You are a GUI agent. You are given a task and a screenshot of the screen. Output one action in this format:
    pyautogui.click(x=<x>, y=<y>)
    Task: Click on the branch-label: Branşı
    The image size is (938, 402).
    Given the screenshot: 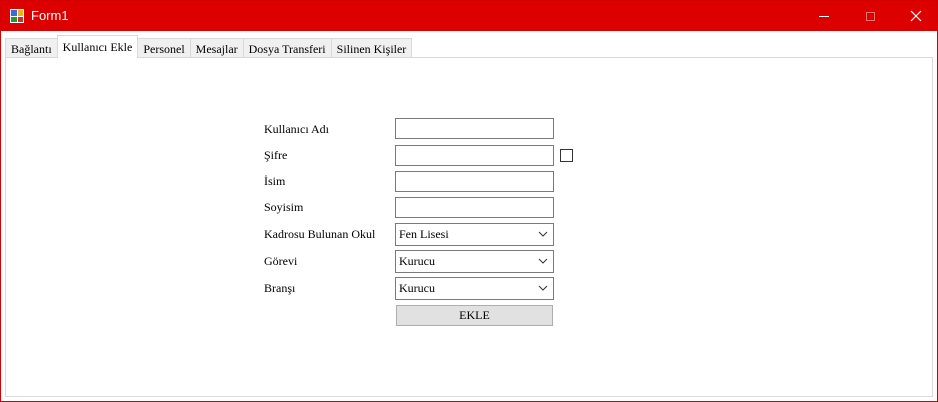 What is the action you would take?
    pyautogui.click(x=280, y=288)
    